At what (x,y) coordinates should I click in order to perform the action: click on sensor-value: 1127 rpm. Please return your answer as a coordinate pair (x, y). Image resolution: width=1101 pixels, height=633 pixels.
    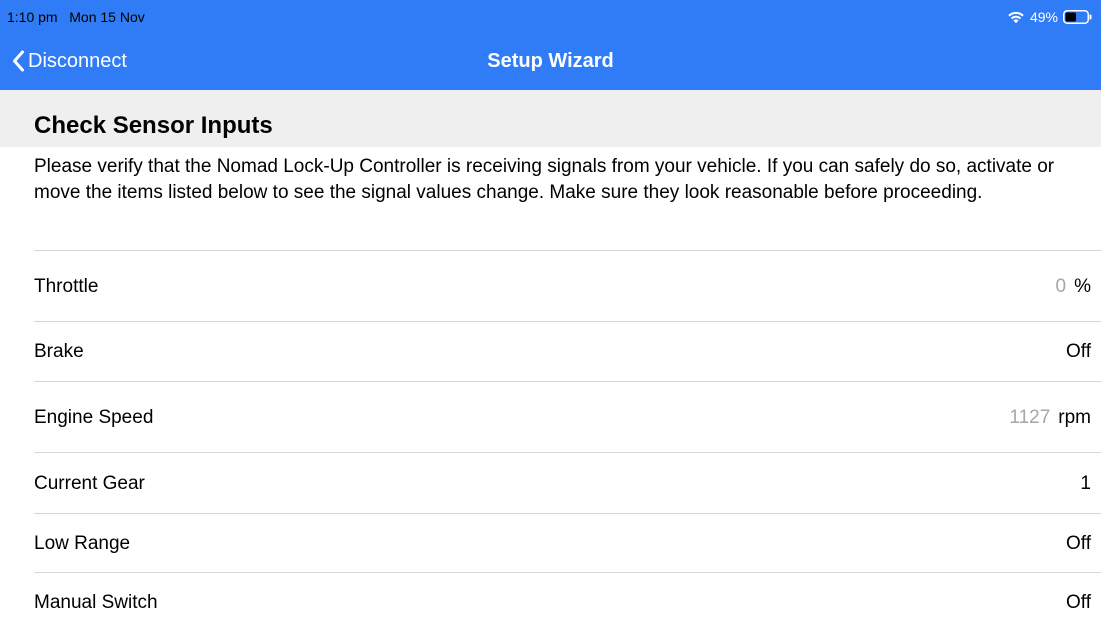
    Looking at the image, I should click on (1050, 418).